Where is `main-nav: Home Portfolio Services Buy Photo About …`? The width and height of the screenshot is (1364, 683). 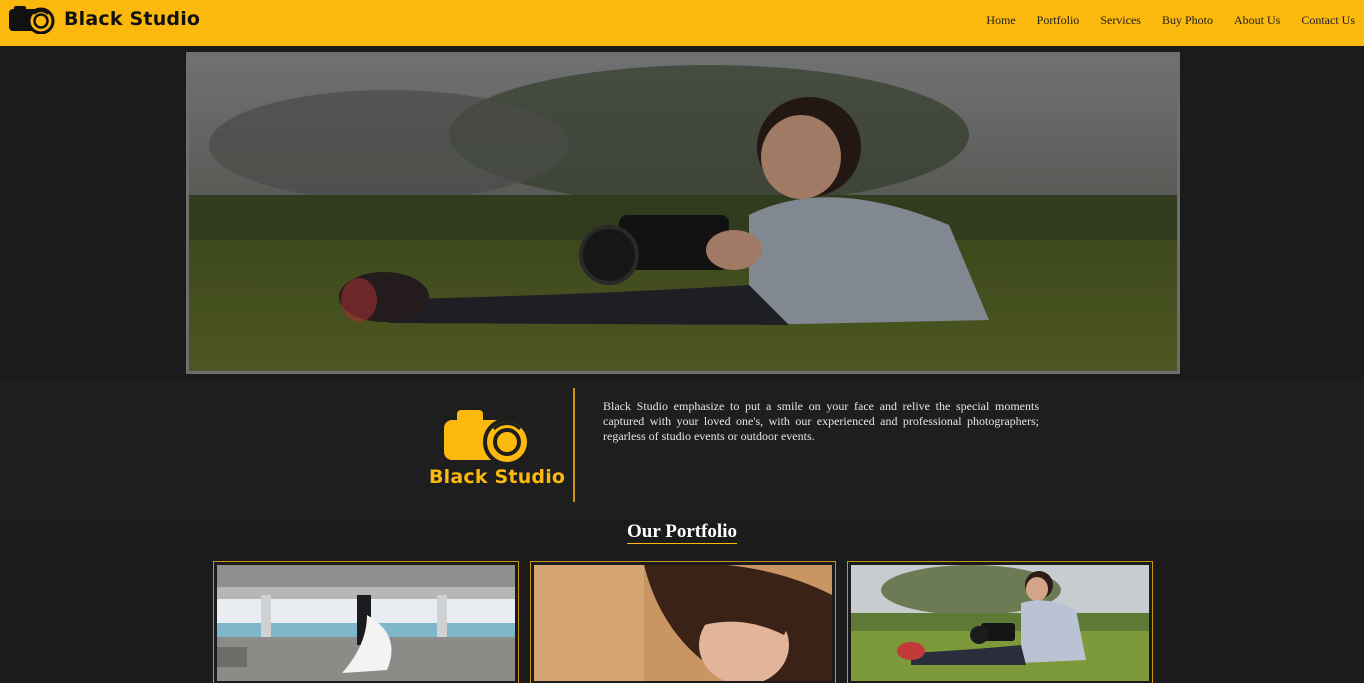
main-nav: Home Portfolio Services Buy Photo About … is located at coordinates (1160, 20).